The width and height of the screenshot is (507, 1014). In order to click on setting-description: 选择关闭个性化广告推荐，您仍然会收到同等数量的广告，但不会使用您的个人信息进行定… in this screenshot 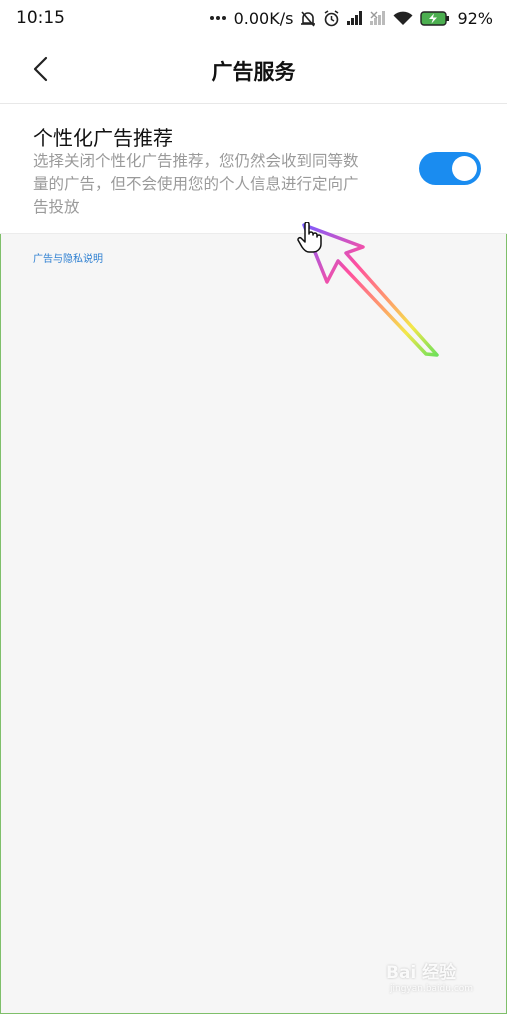, I will do `click(196, 184)`.